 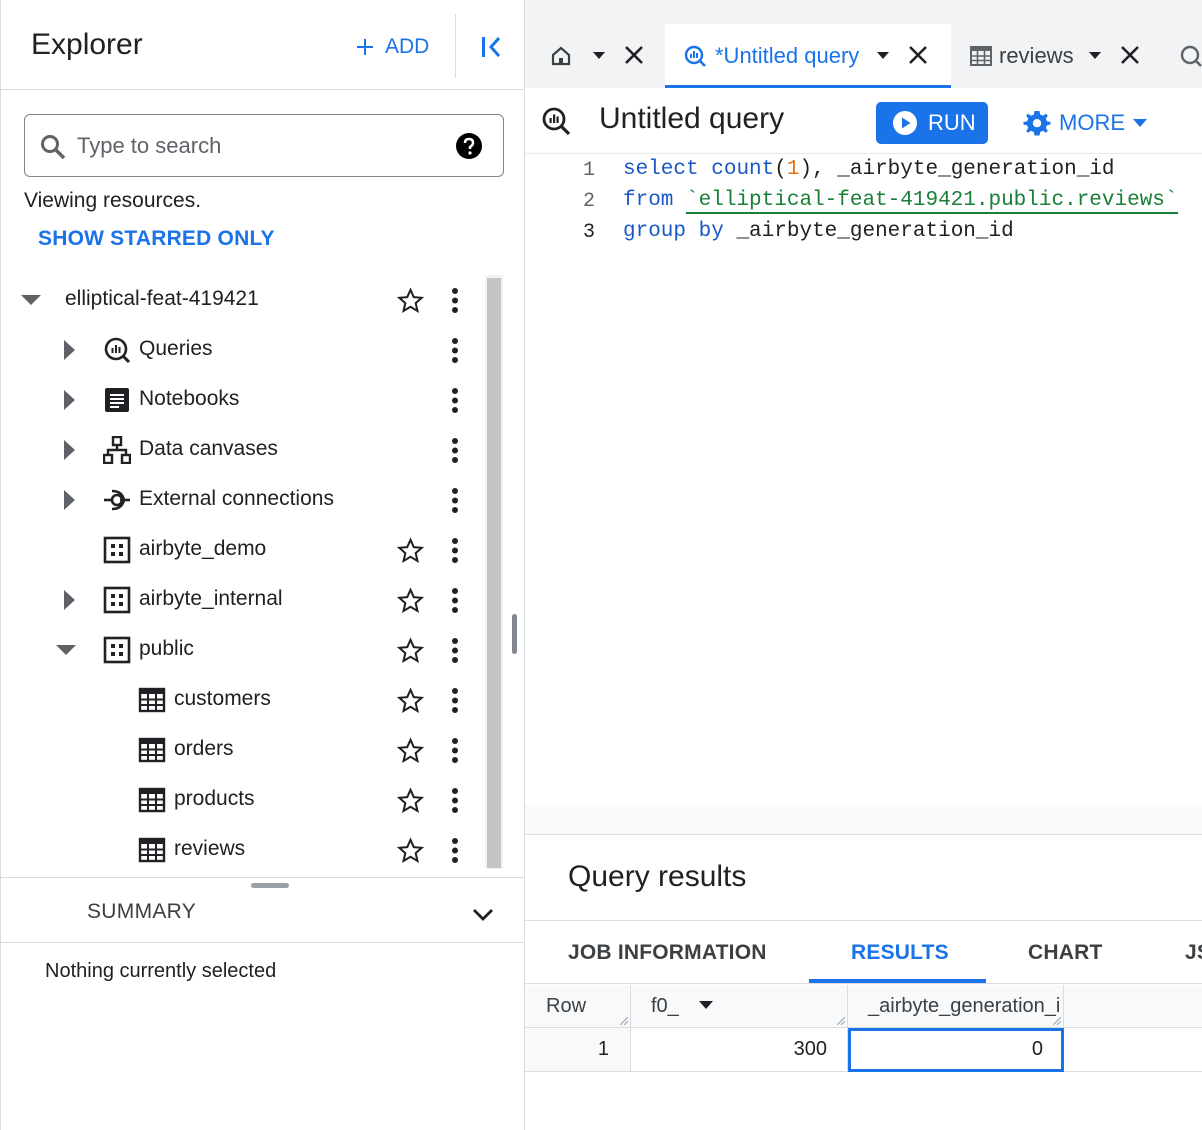 I want to click on tab-chart: CHART, so click(x=1065, y=953).